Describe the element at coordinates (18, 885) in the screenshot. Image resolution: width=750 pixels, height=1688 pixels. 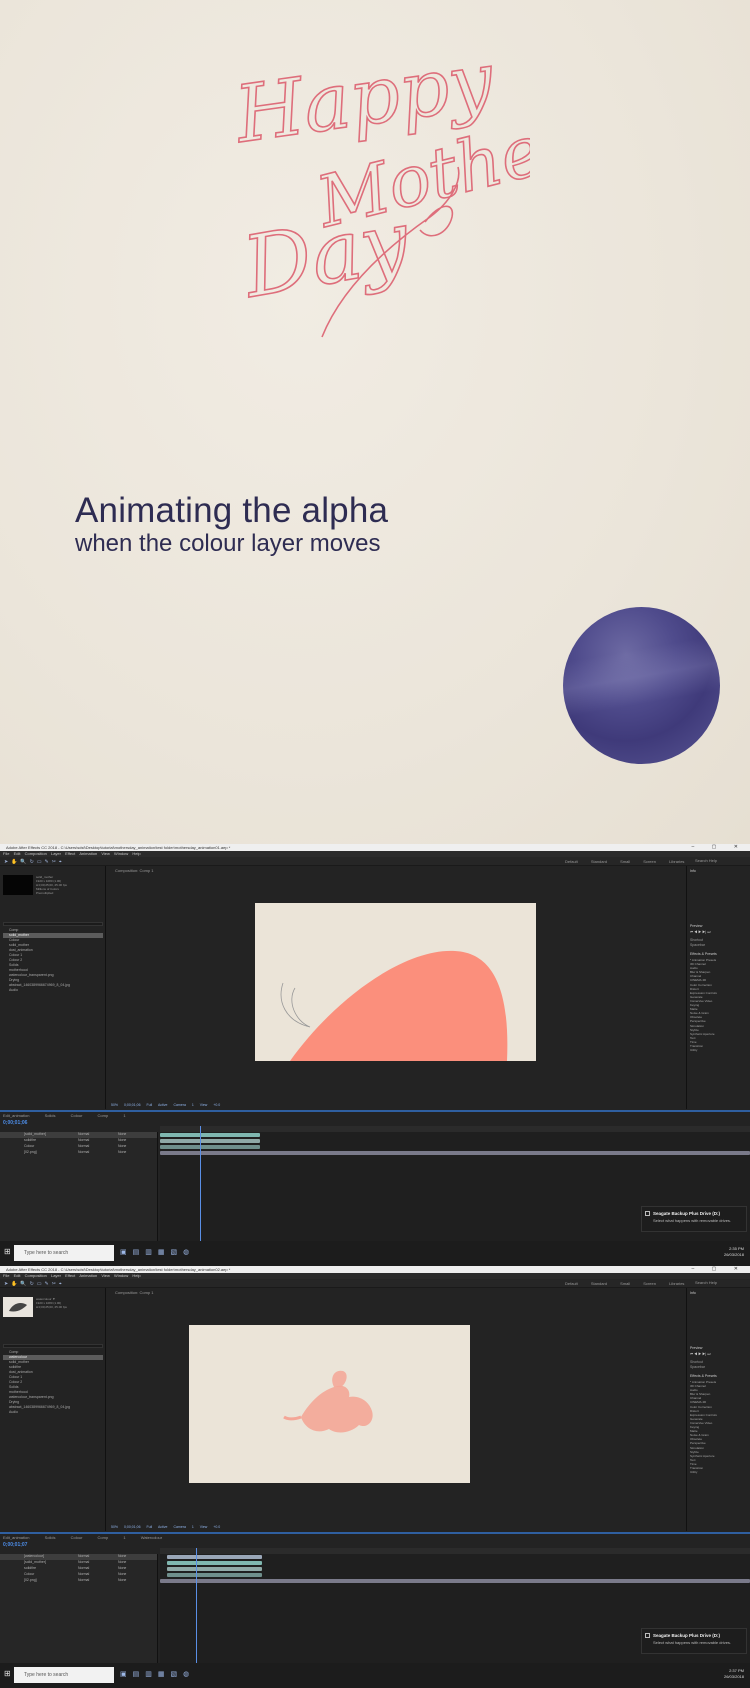
I see `project-thumbnail` at that location.